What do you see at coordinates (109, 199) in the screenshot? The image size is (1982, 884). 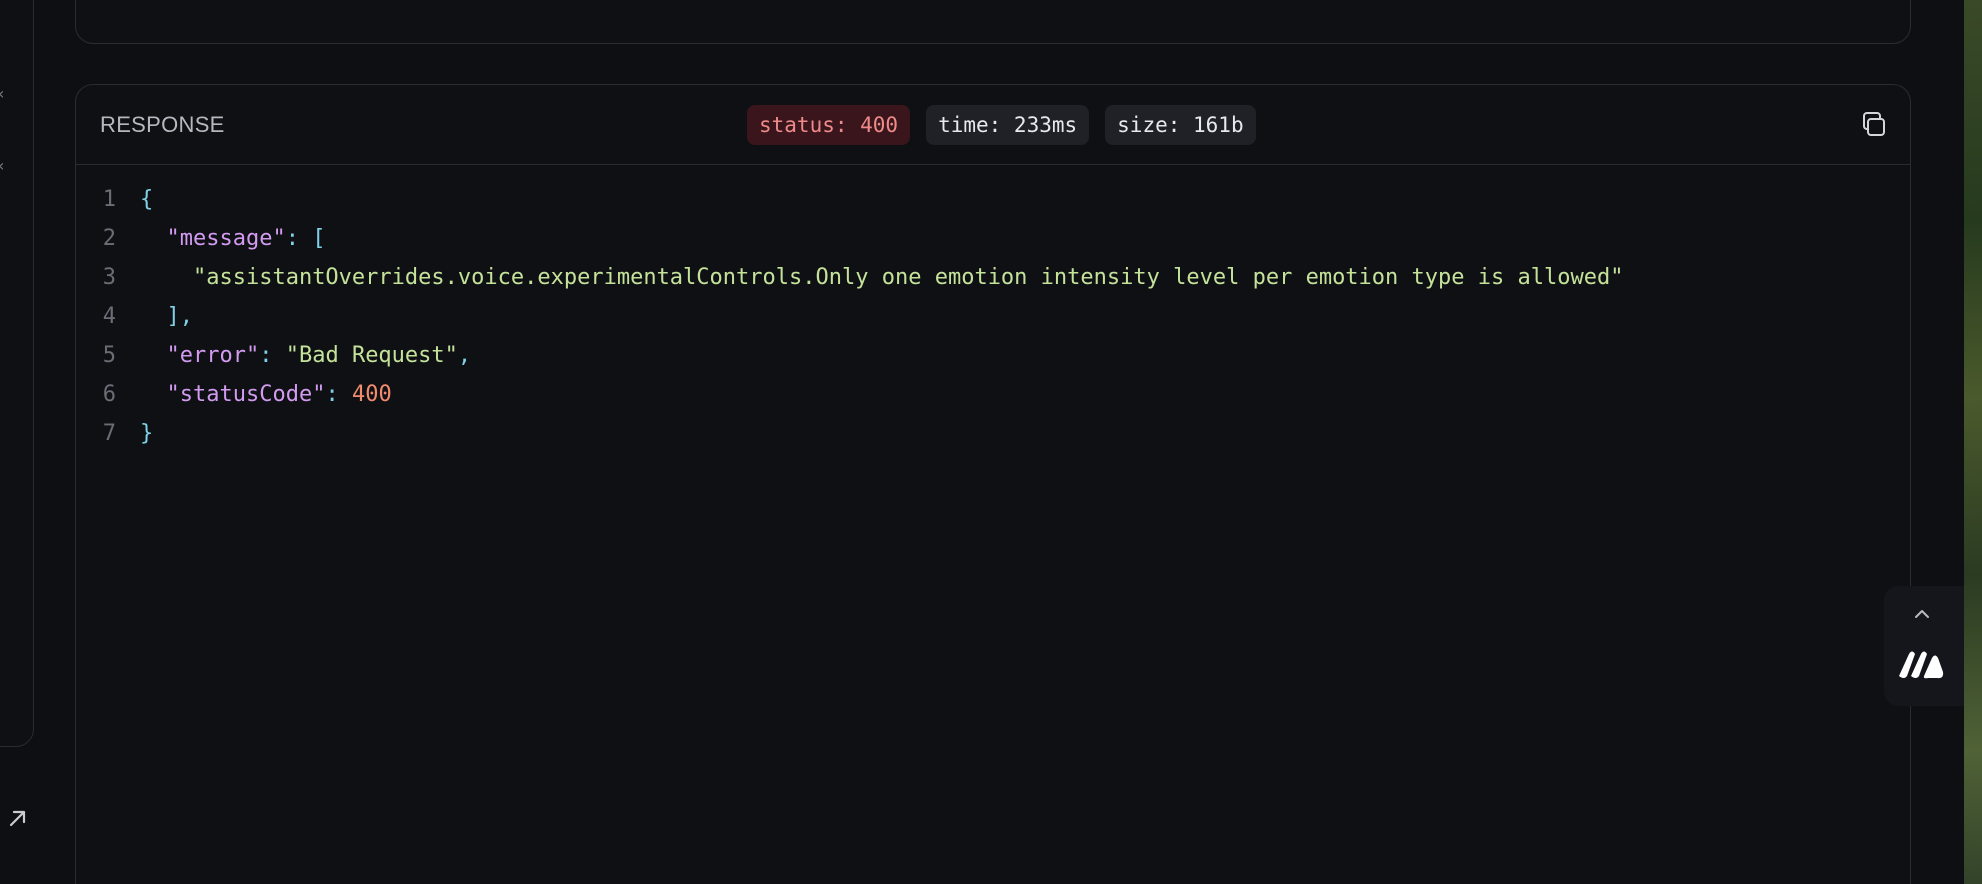 I see `line-number: 1` at bounding box center [109, 199].